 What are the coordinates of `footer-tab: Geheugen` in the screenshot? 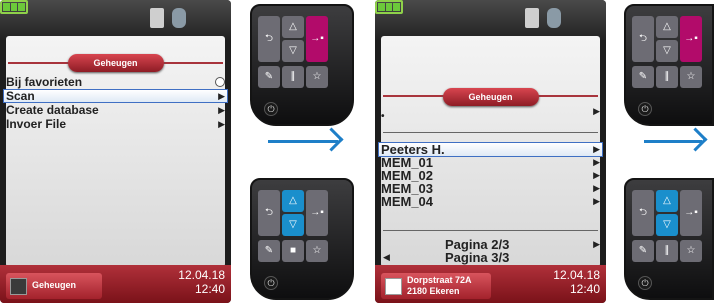 It's located at (54, 286).